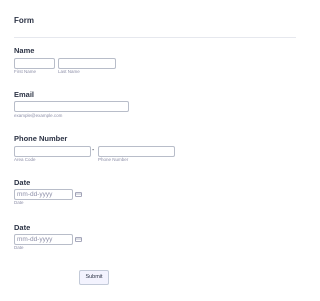 This screenshot has height=301, width=320. I want to click on date-input: mm-dd-yyyy, so click(43, 194).